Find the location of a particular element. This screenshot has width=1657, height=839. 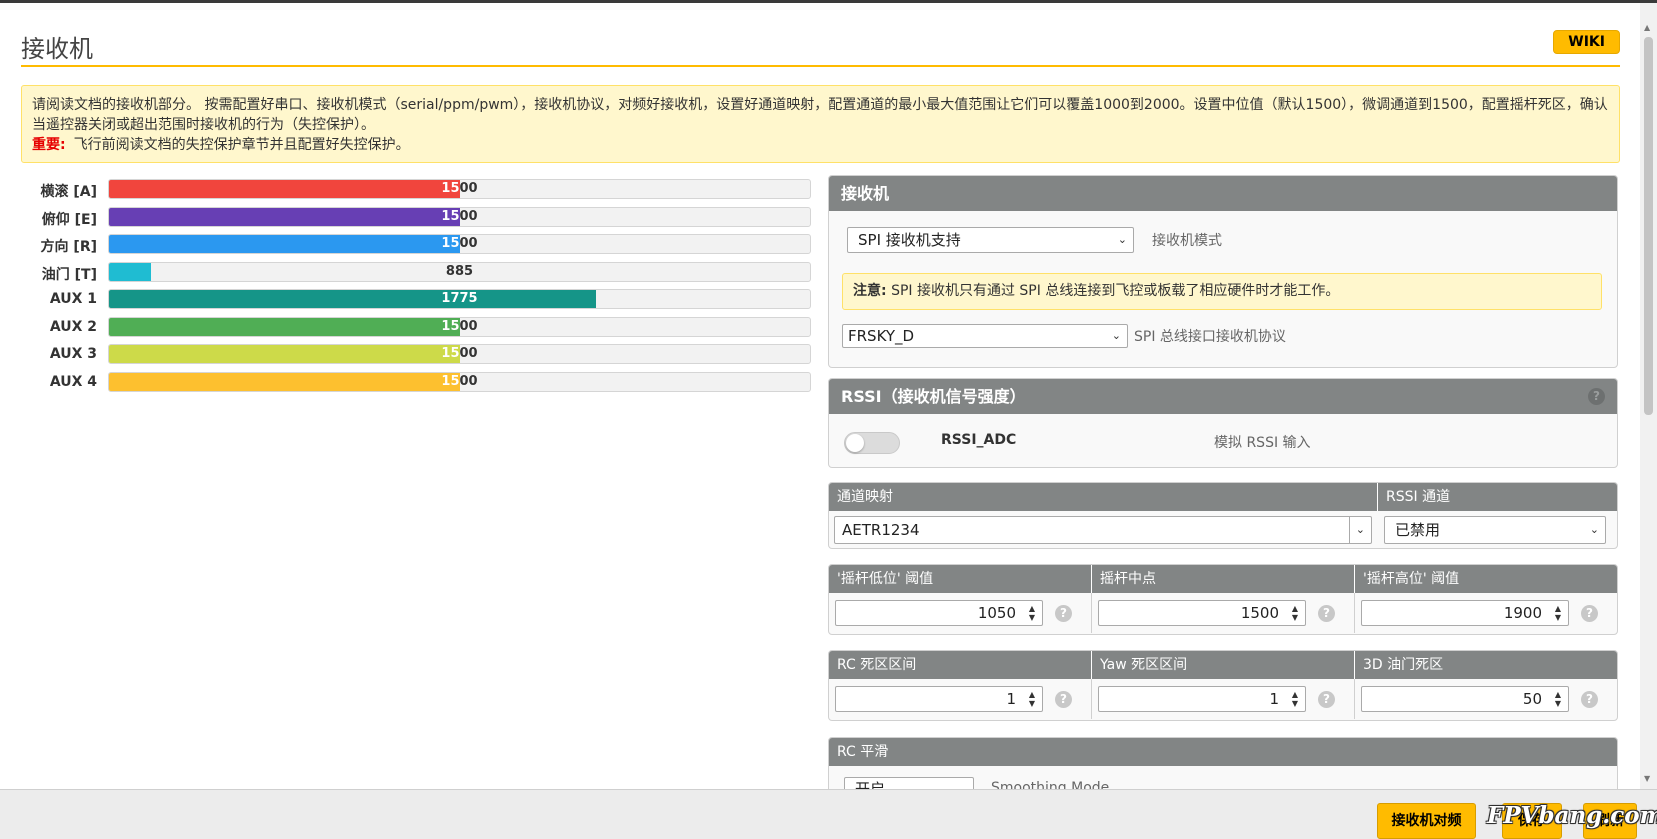

rc-deadband-input: 1 ▲ ▼ is located at coordinates (939, 699).